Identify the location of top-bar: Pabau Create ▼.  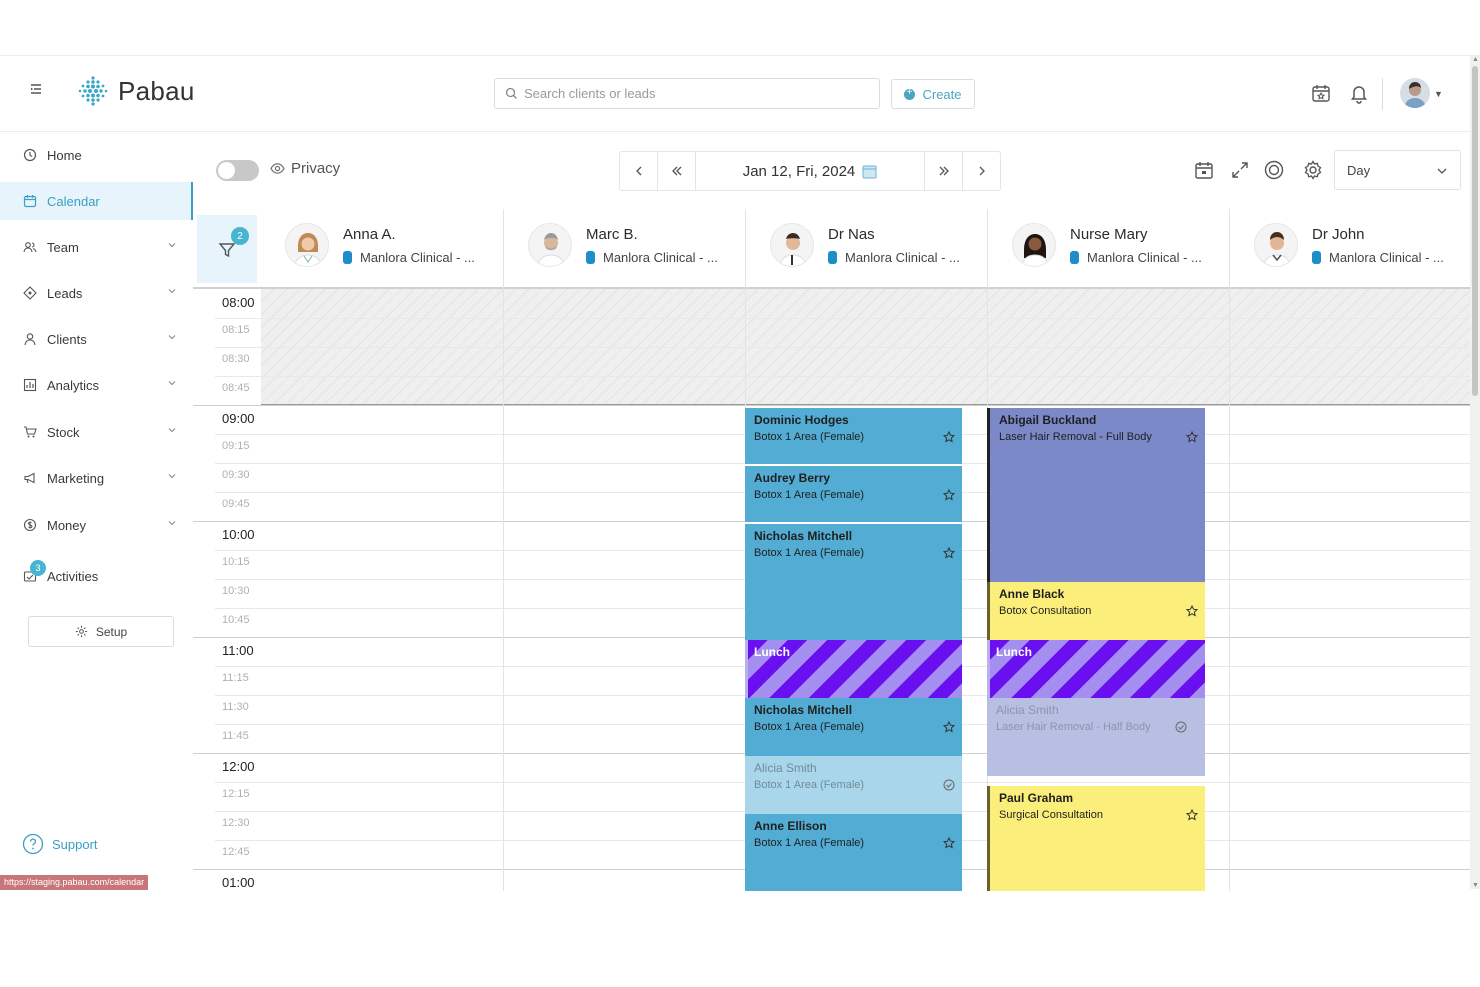
(735, 94).